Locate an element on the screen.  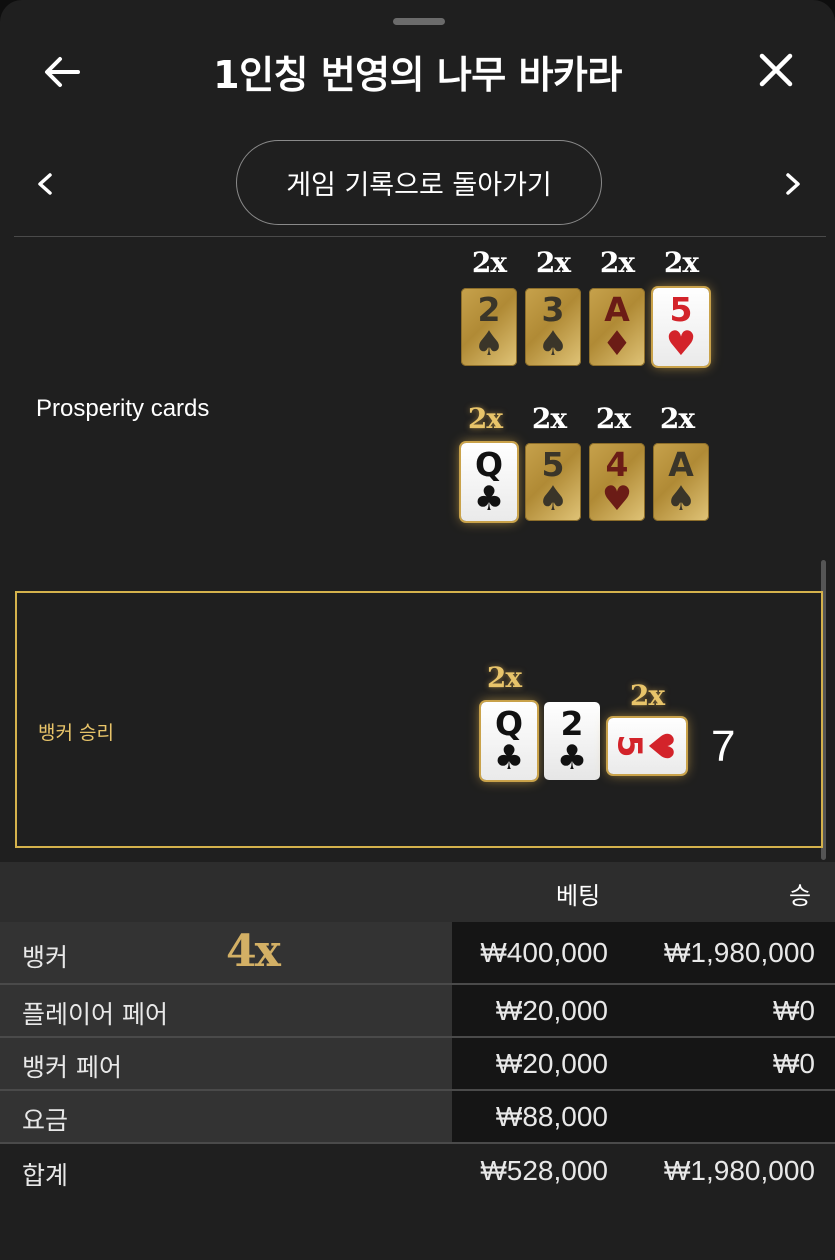
table-header: 베팅 승 is located at coordinates (417, 892).